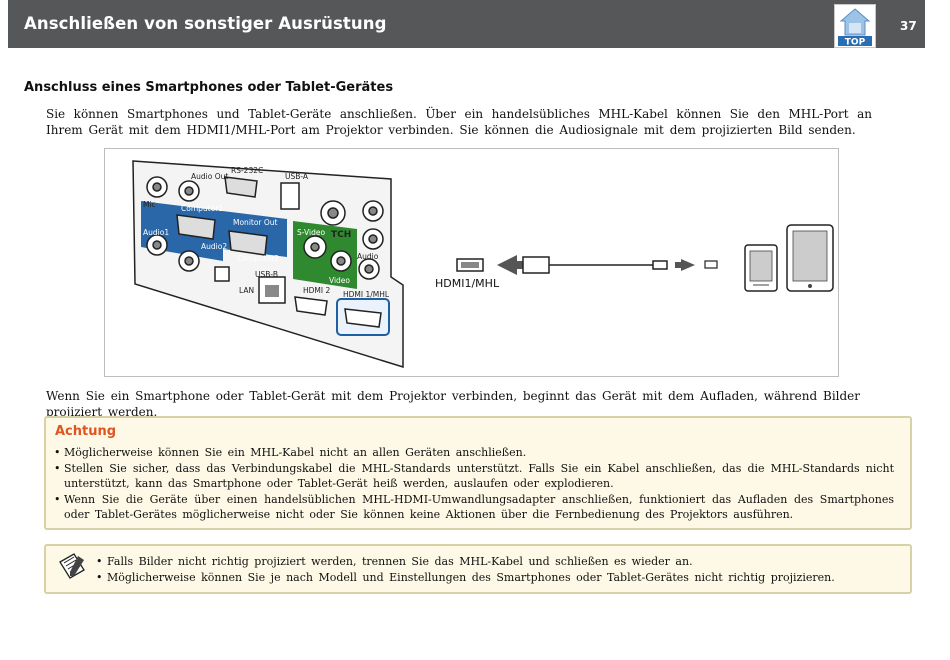  Describe the element at coordinates (368, 256) in the screenshot. I see `label-audio: Audio` at that location.